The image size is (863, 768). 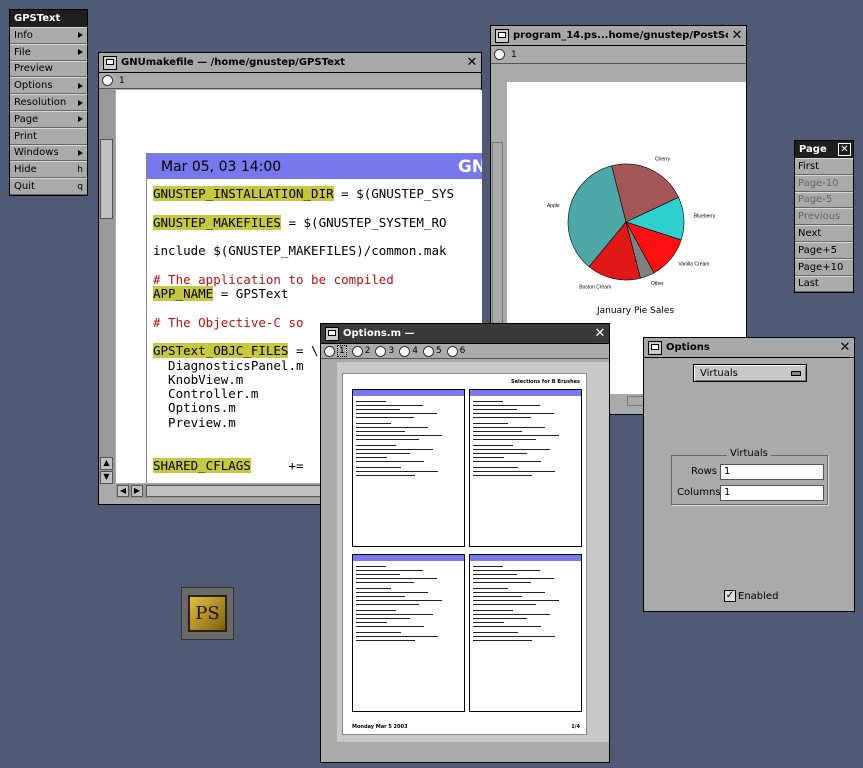 What do you see at coordinates (391, 351) in the screenshot?
I see `tab-label-3: 3` at bounding box center [391, 351].